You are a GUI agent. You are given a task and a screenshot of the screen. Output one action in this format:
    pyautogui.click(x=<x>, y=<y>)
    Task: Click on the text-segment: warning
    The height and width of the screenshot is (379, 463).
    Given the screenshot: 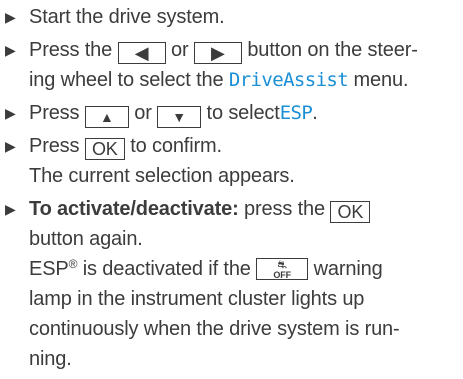 What is the action you would take?
    pyautogui.click(x=348, y=269)
    